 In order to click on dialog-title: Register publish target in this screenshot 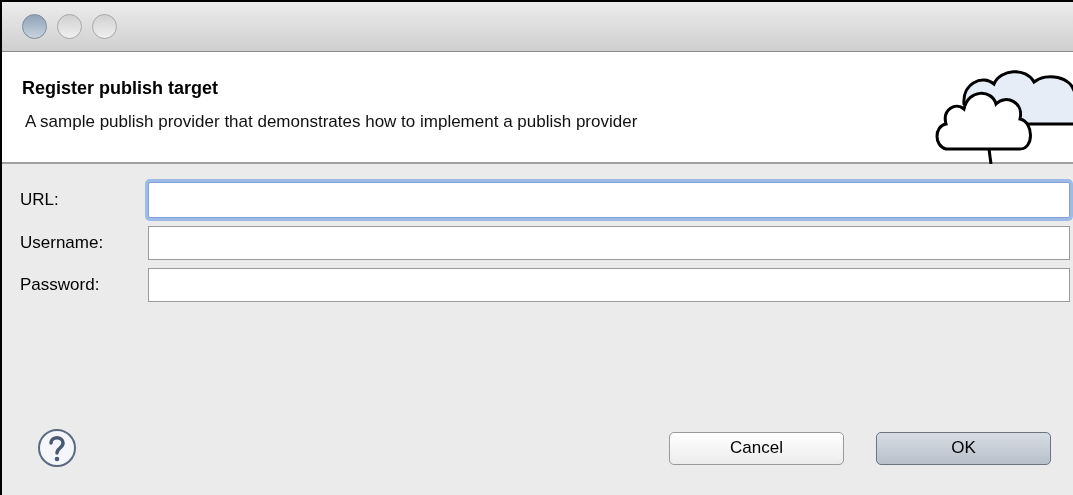, I will do `click(121, 88)`.